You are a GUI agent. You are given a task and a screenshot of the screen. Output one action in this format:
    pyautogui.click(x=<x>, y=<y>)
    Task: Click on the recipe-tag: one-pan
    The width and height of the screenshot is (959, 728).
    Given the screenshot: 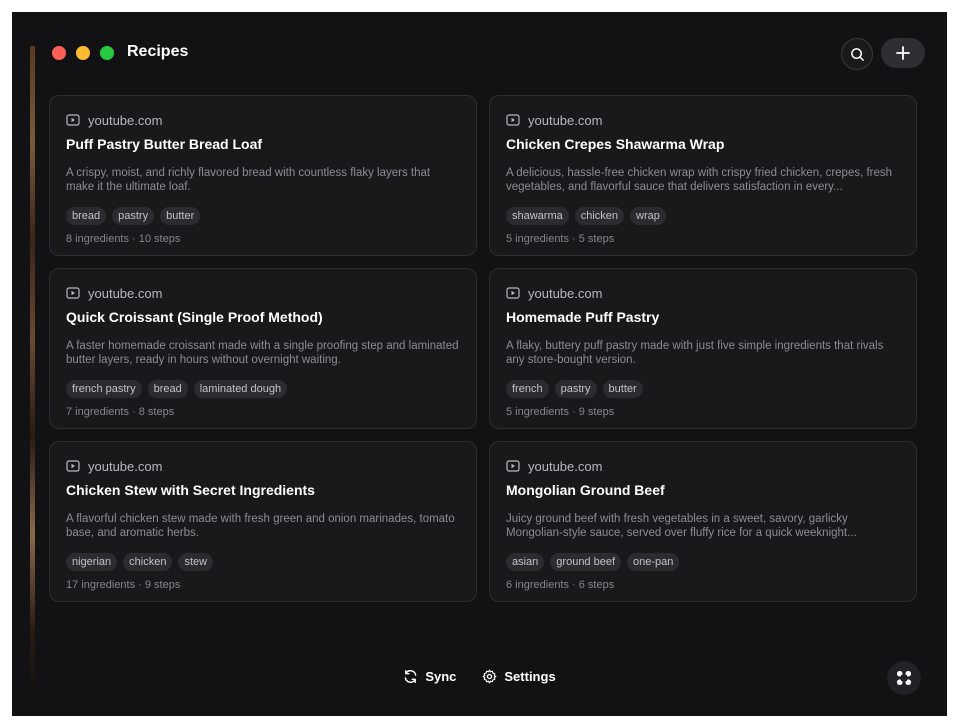 What is the action you would take?
    pyautogui.click(x=653, y=562)
    